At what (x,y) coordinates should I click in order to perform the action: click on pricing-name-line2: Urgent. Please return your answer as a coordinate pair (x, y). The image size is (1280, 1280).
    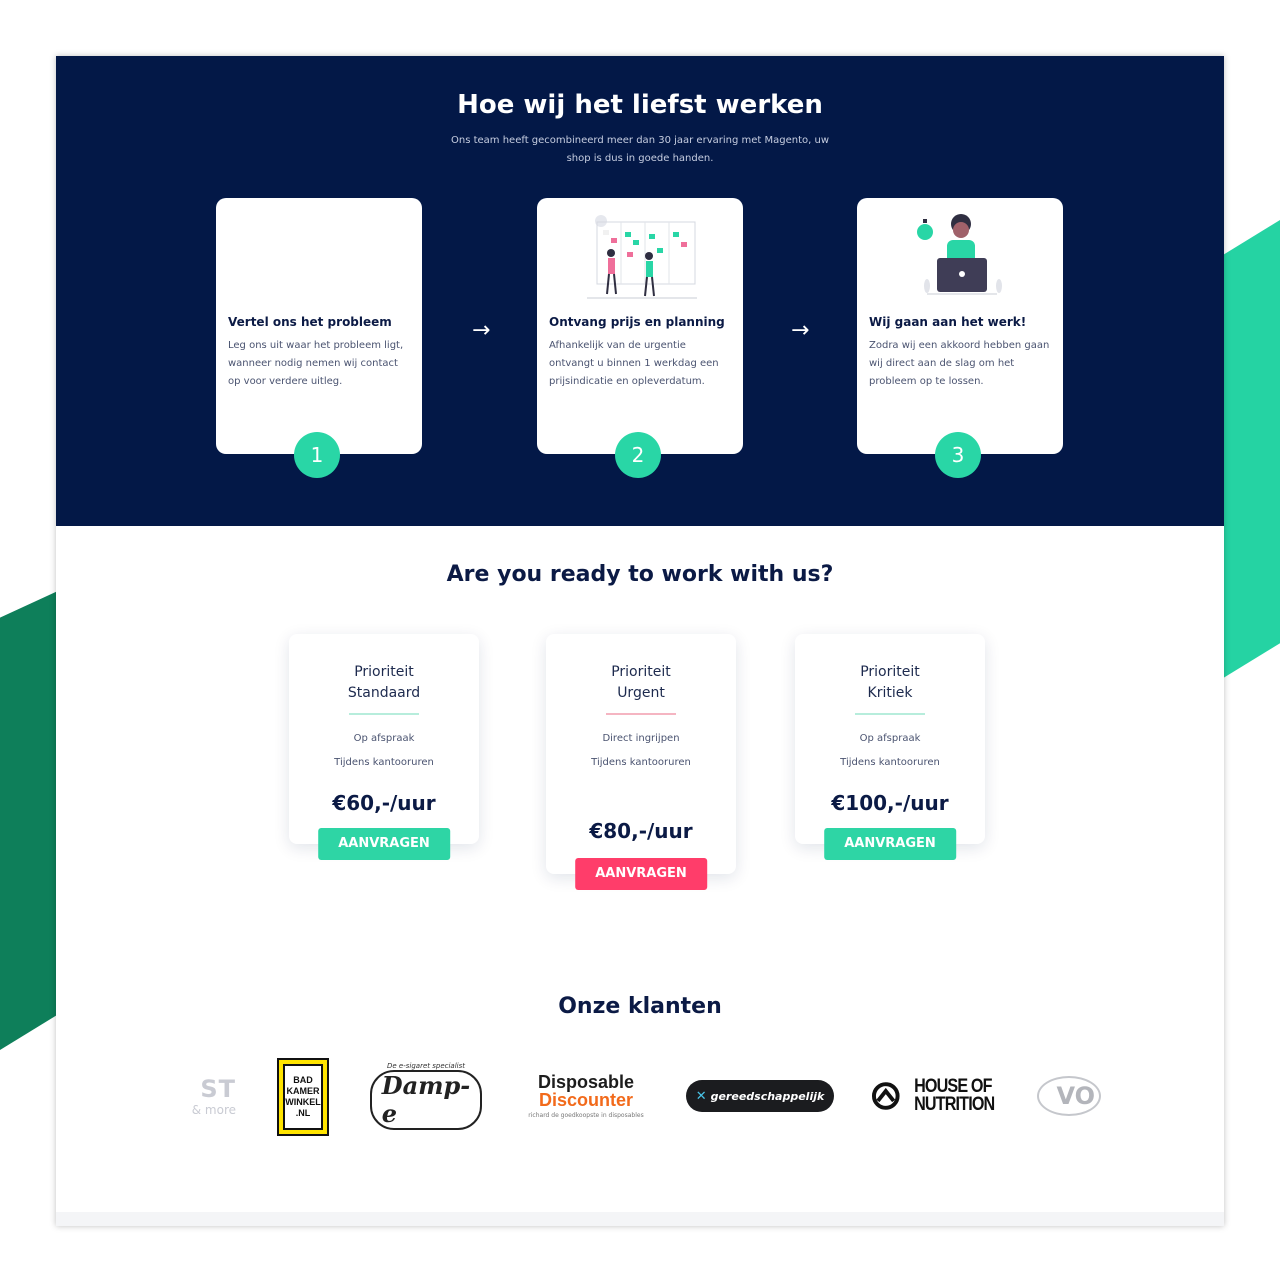
    Looking at the image, I should click on (641, 693).